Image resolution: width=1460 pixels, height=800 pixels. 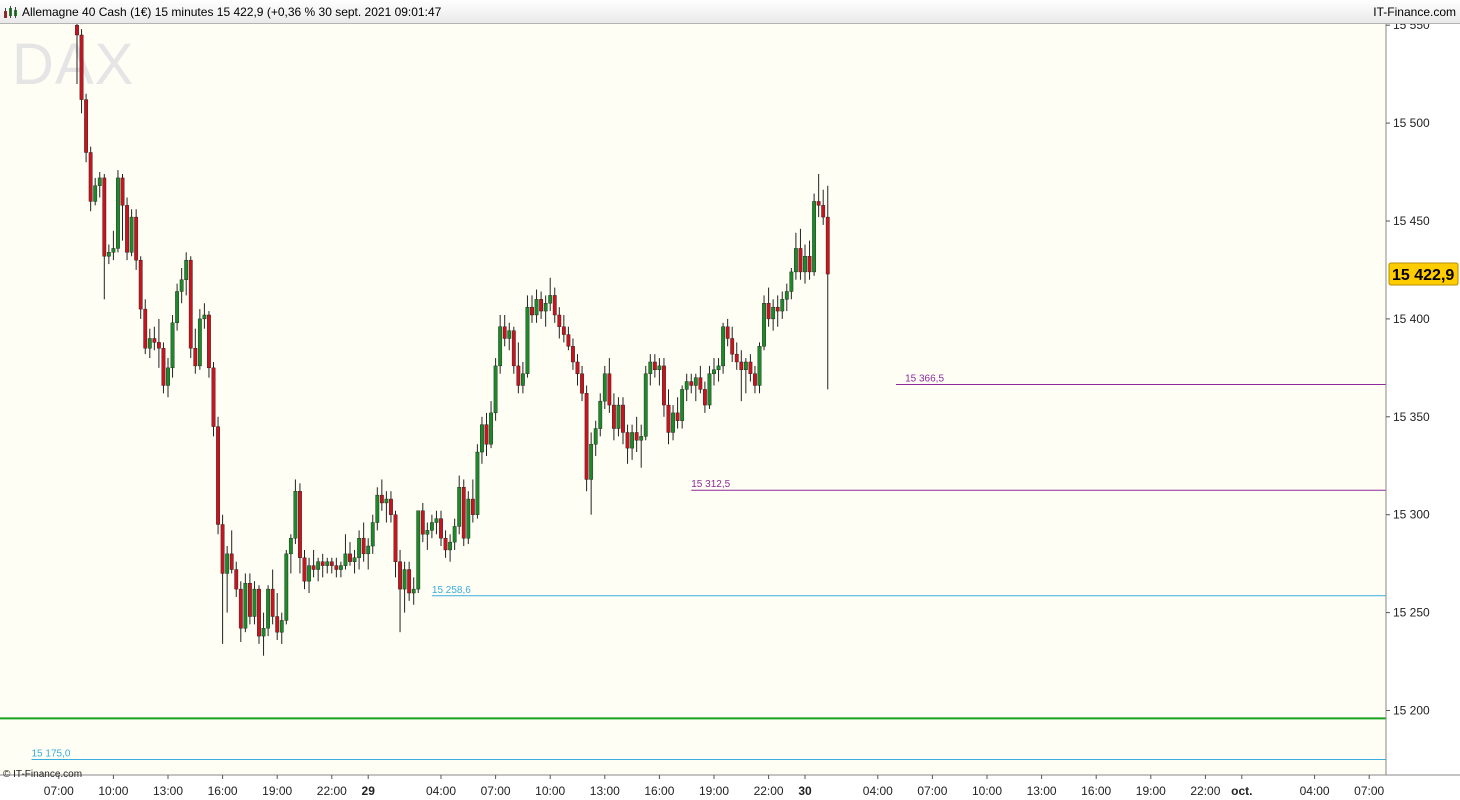 What do you see at coordinates (659, 791) in the screenshot?
I see `x-tick-label: 16:00` at bounding box center [659, 791].